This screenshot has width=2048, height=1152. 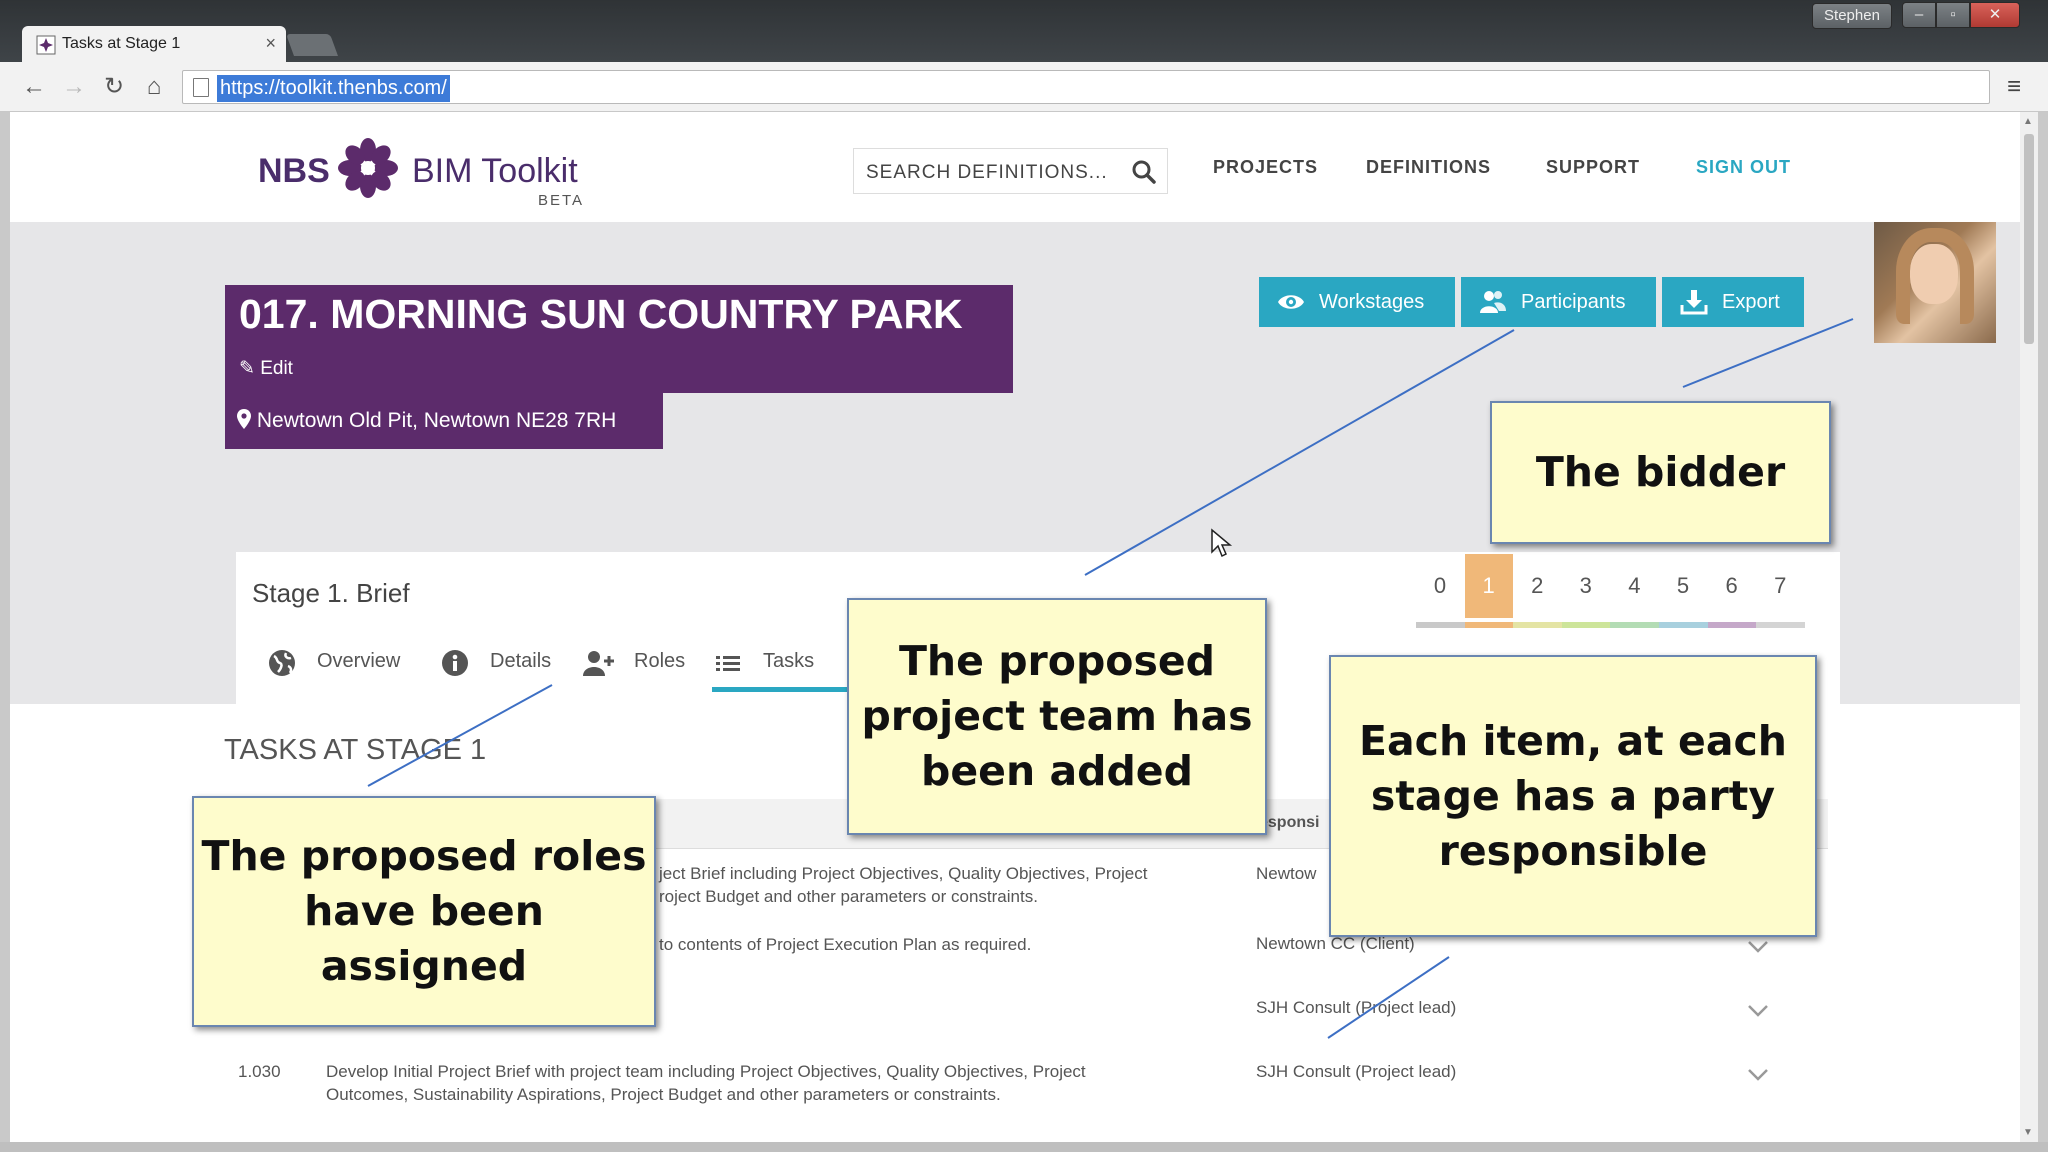 I want to click on forward-arrow-icon: →, so click(x=74, y=87).